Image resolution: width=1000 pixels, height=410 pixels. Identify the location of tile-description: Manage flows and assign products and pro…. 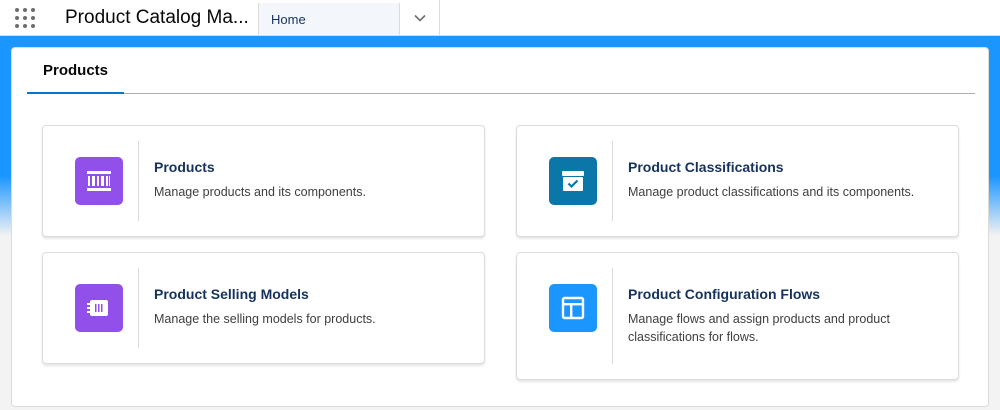
(759, 328).